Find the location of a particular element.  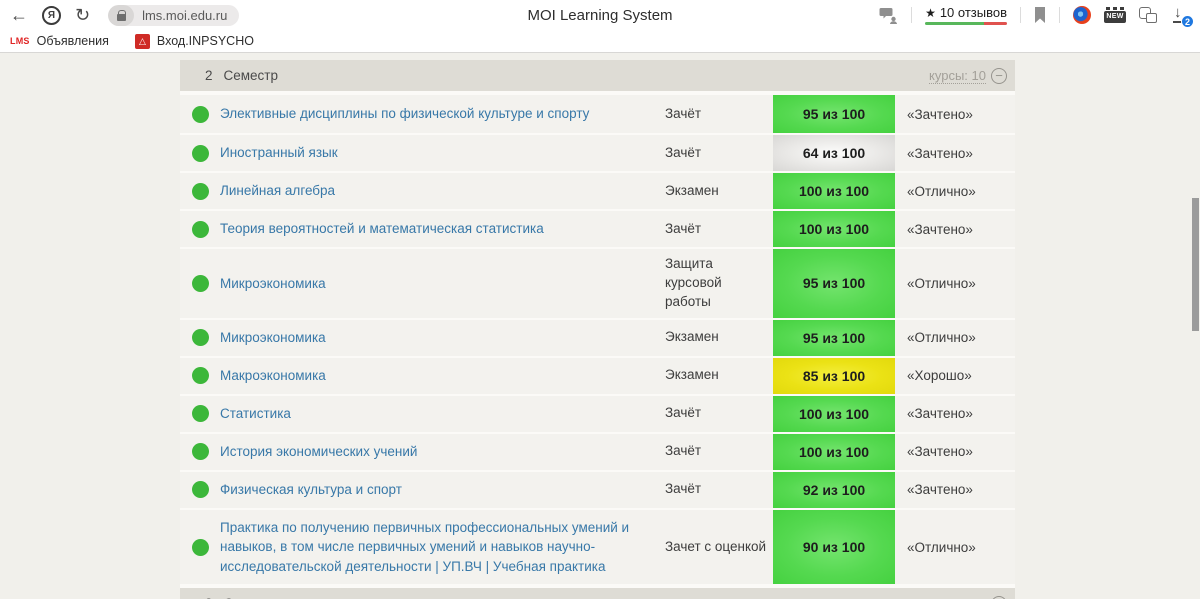

downloads-icon: ↓ 2 is located at coordinates (1182, 16).